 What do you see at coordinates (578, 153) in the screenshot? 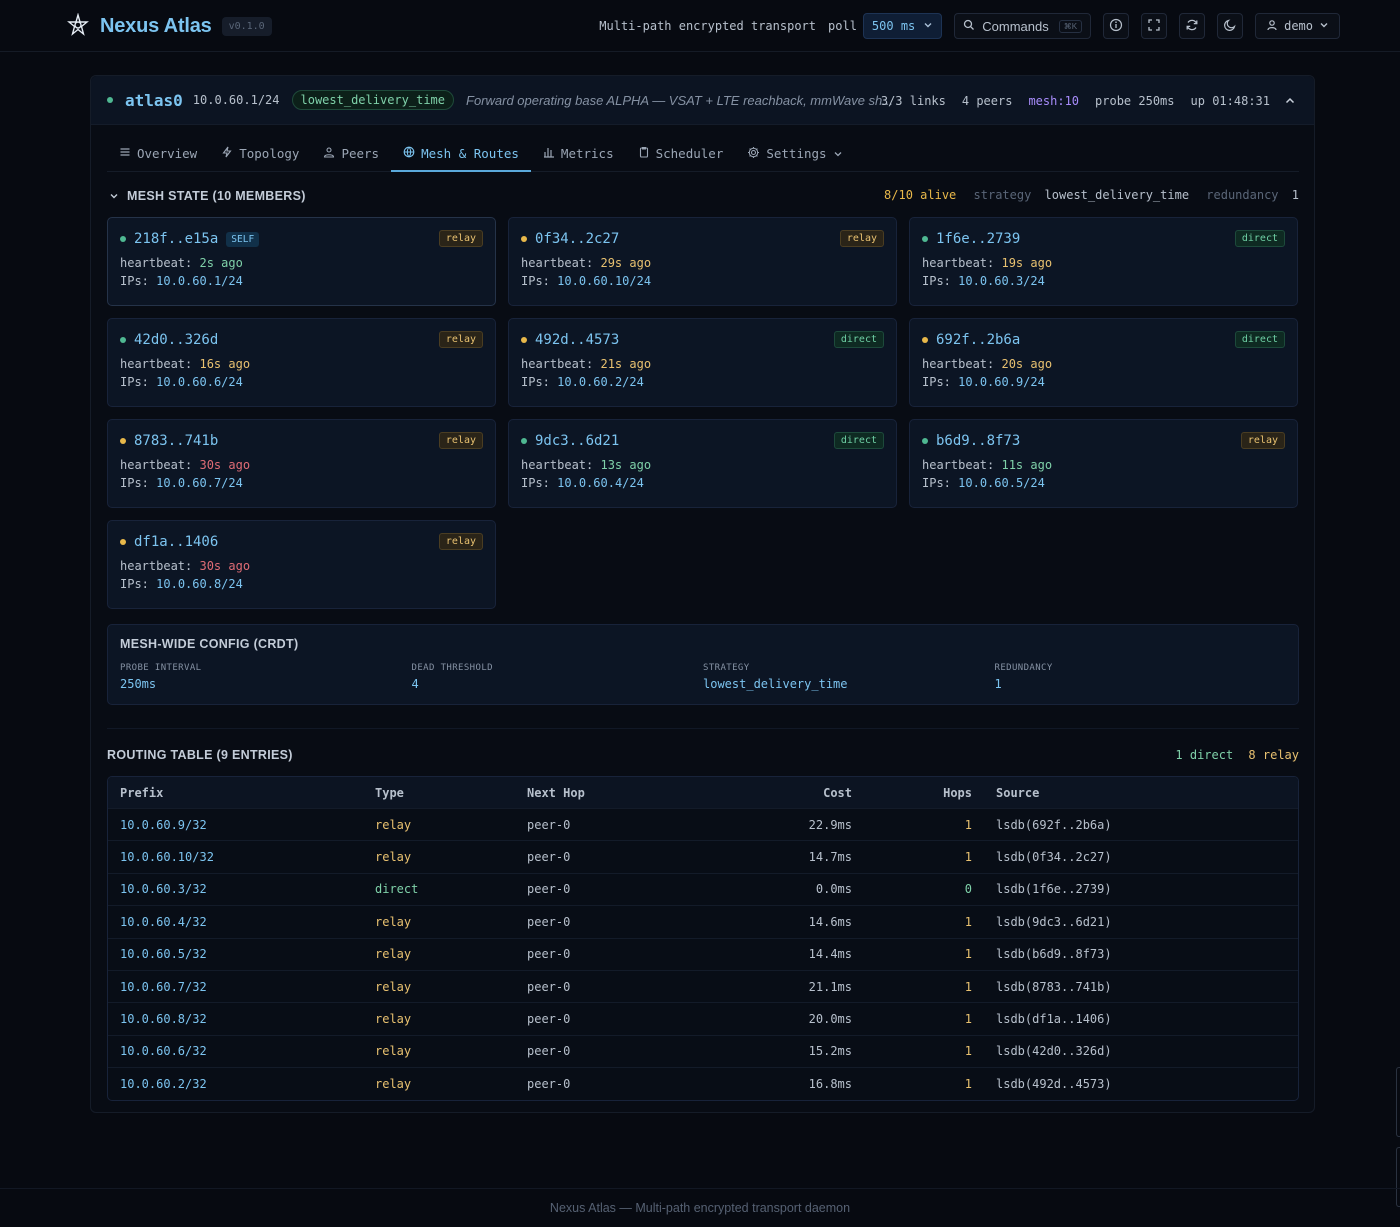
I see `tab-metrics: Metrics` at bounding box center [578, 153].